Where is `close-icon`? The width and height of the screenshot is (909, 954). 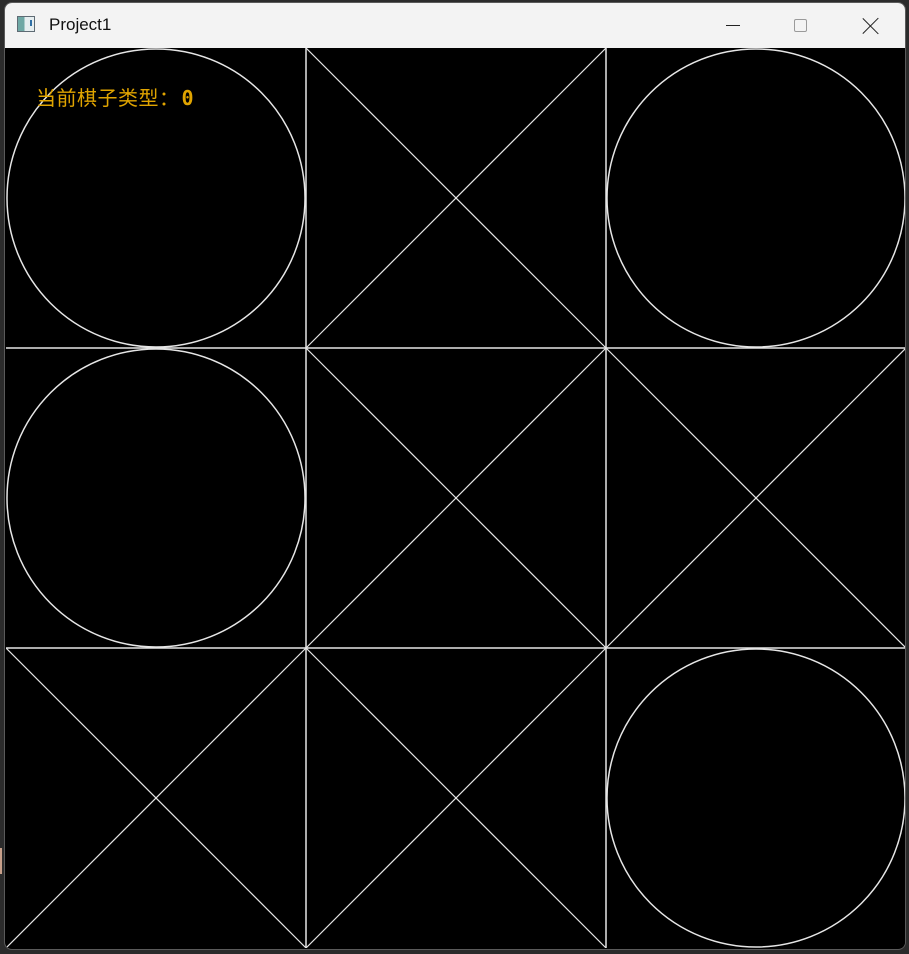 close-icon is located at coordinates (871, 26).